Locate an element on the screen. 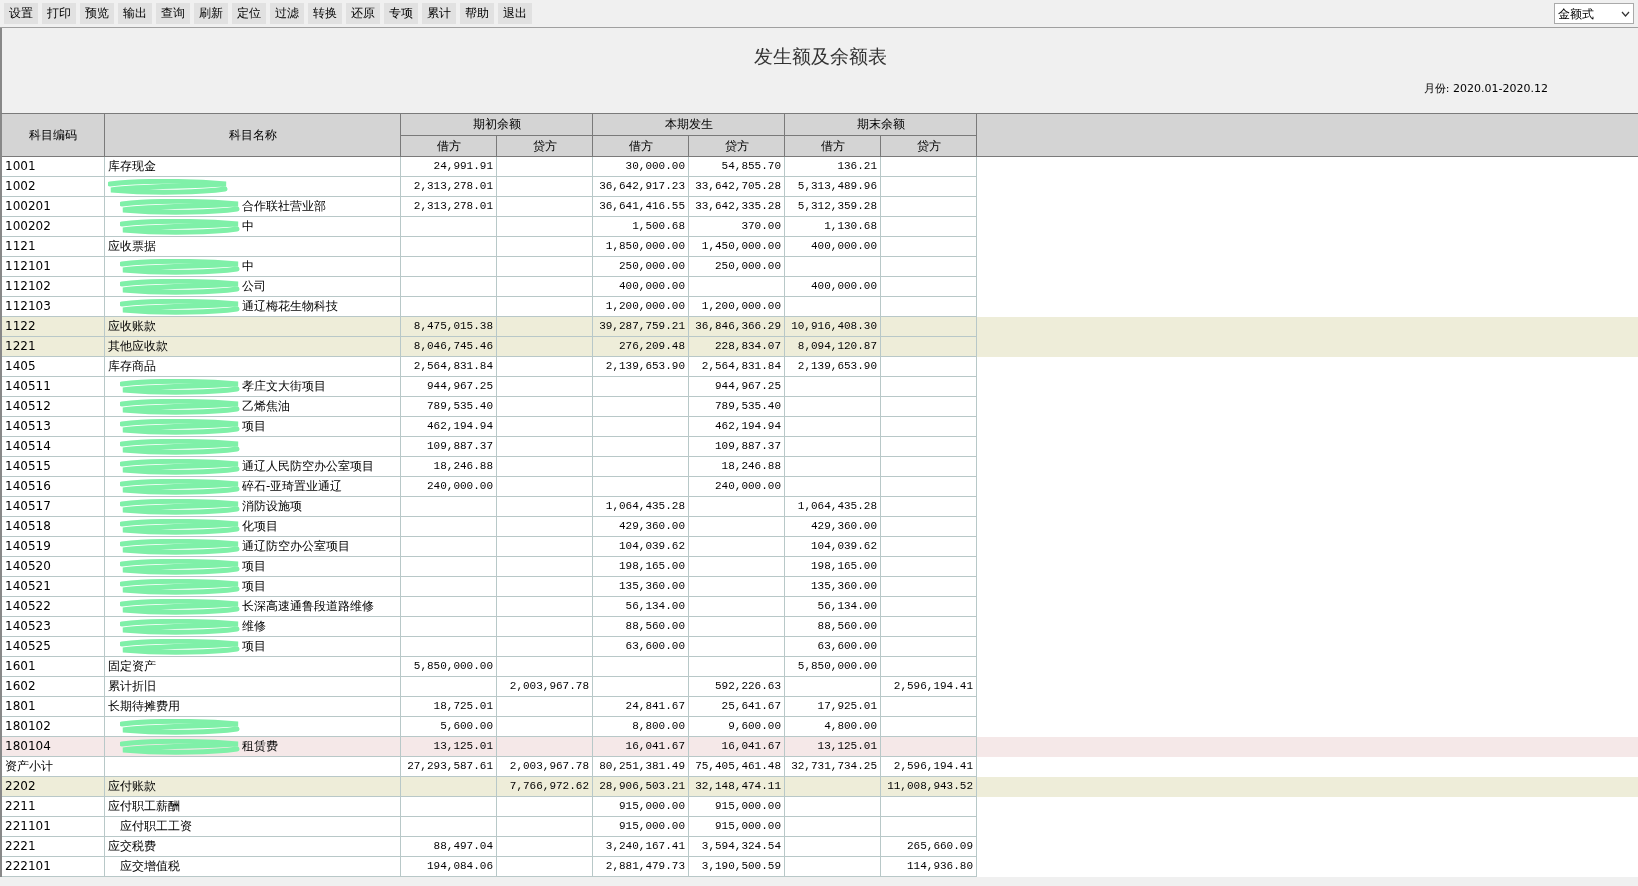 This screenshot has width=1638, height=886. table-cell: 25,641.67 is located at coordinates (737, 707).